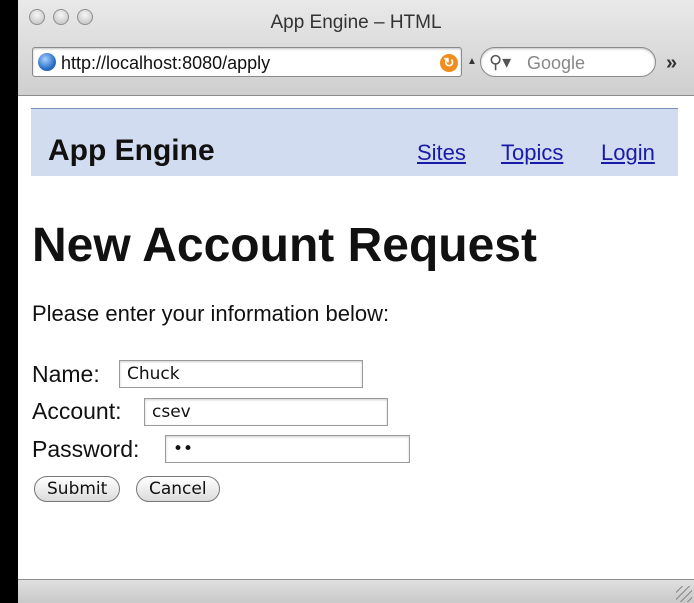 Image resolution: width=694 pixels, height=603 pixels. What do you see at coordinates (628, 153) in the screenshot?
I see `nav-link-login: Login` at bounding box center [628, 153].